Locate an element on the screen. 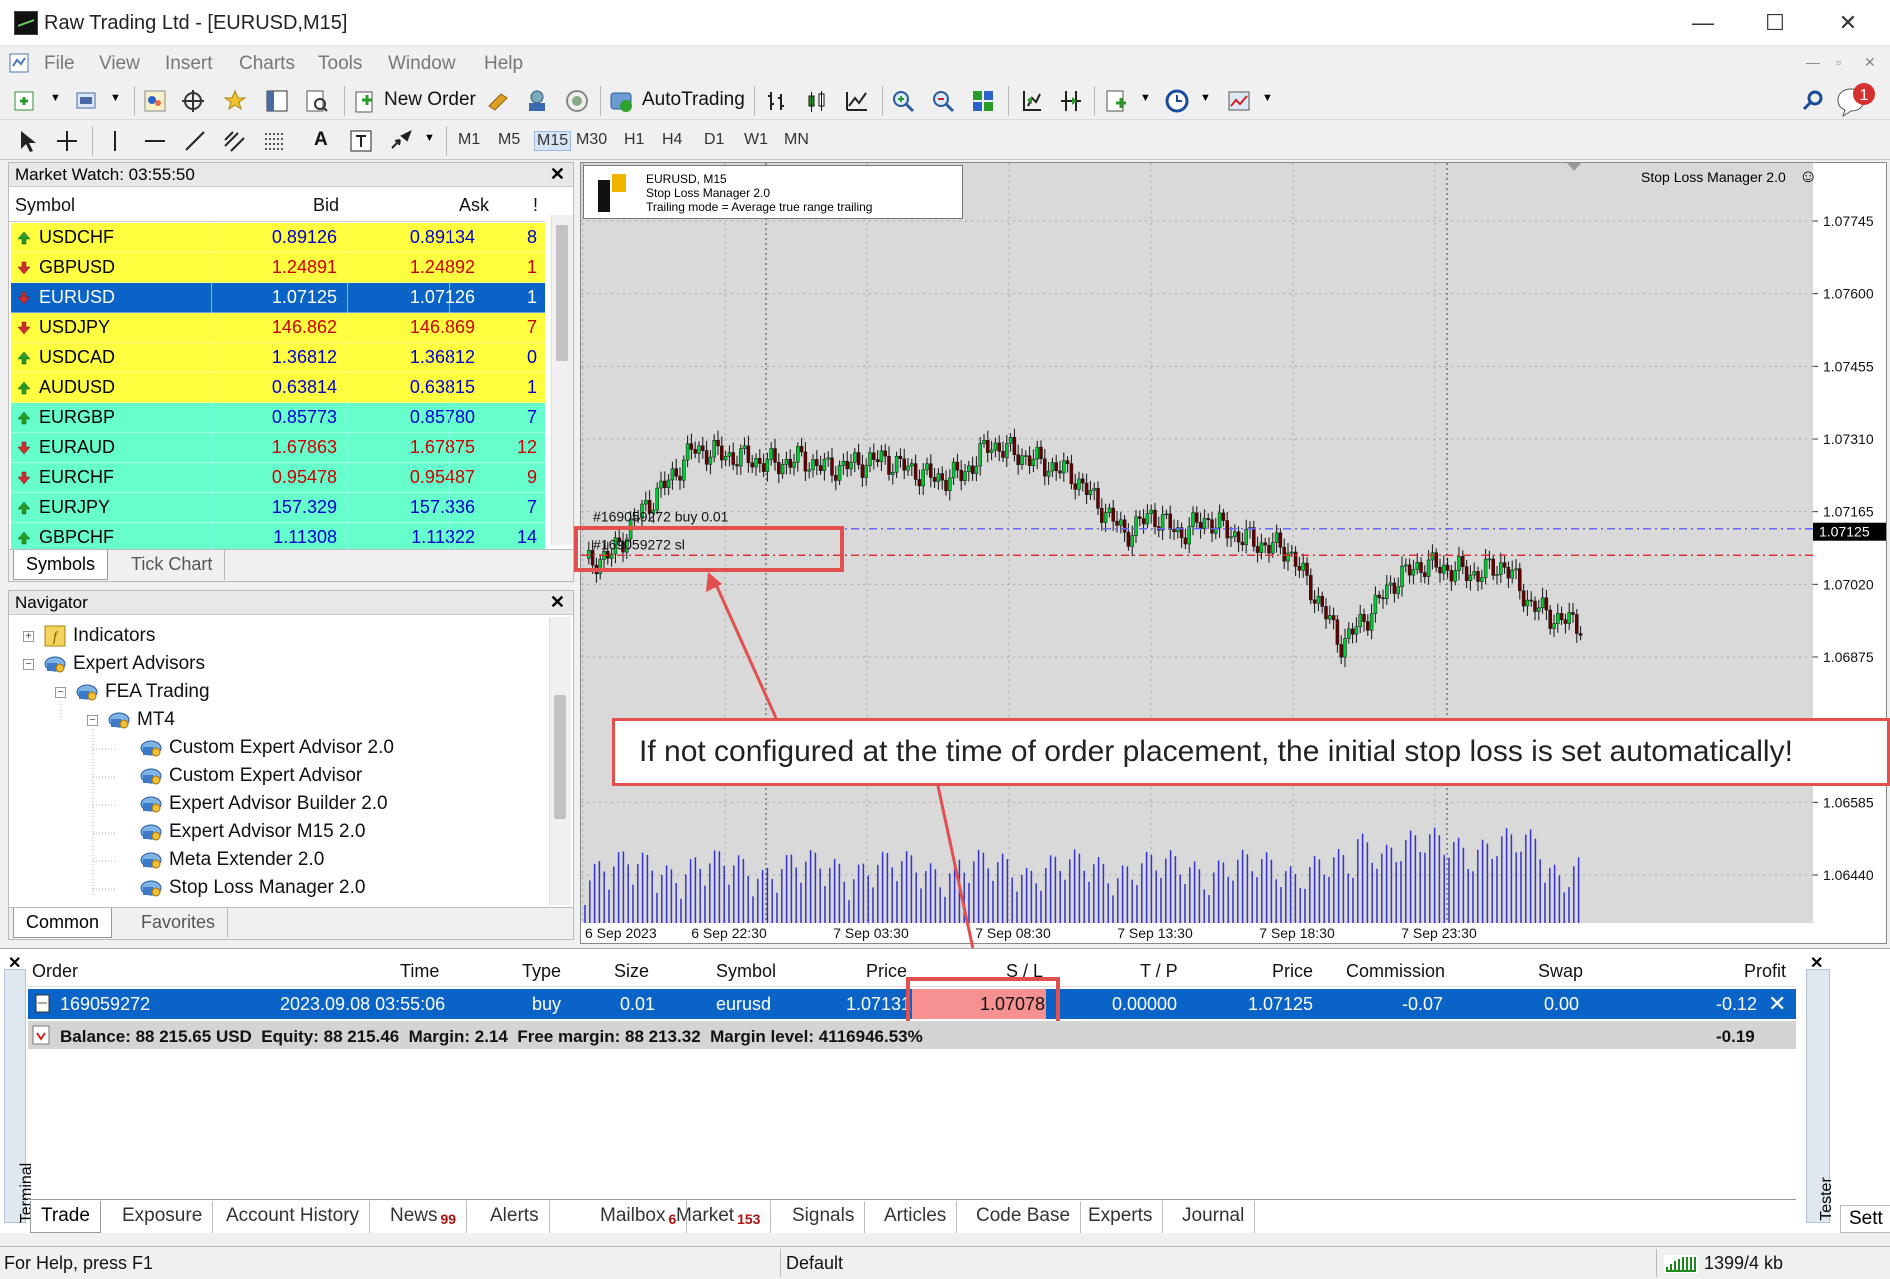 The image size is (1890, 1279). market-watch-row-eurchf: EURCHF 0.95478 0.95487 9 is located at coordinates (278, 478).